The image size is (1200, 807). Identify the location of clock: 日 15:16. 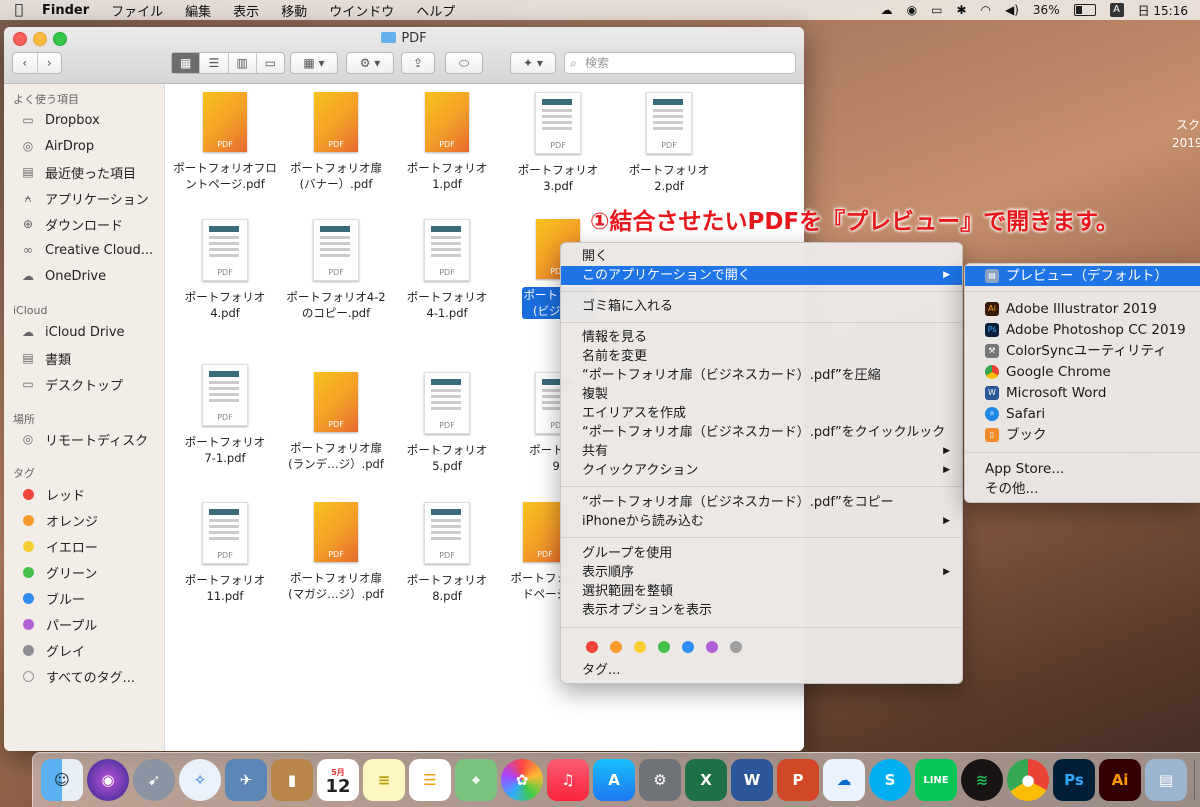
(1163, 10).